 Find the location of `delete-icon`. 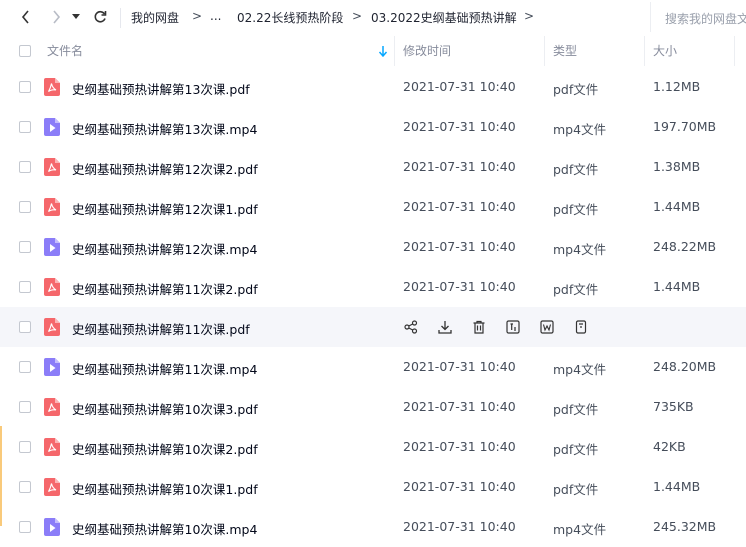

delete-icon is located at coordinates (479, 327).